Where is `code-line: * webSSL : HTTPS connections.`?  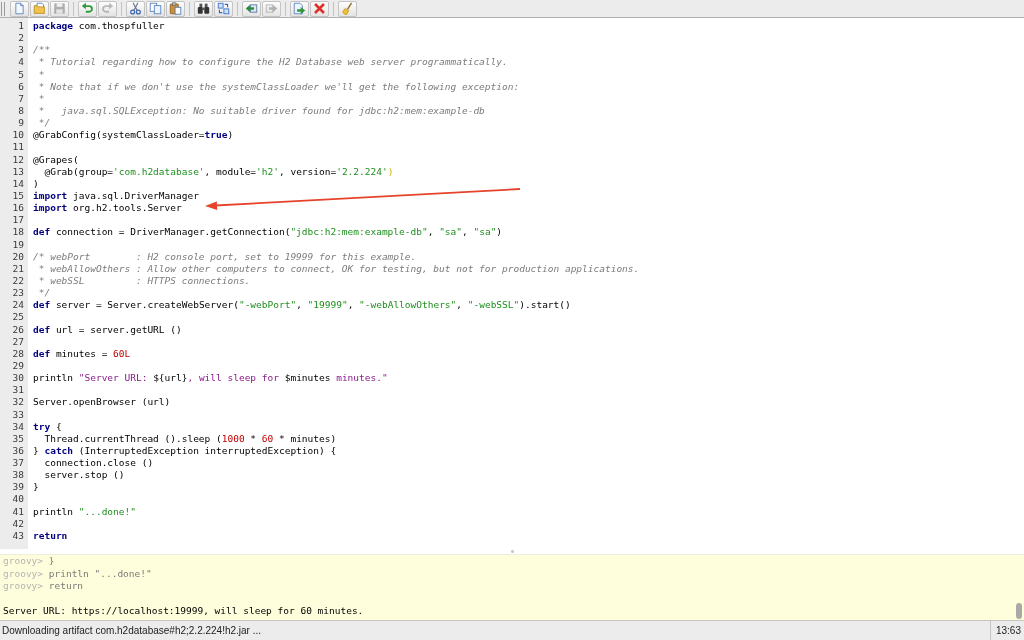 code-line: * webSSL : HTTPS connections. is located at coordinates (144, 280).